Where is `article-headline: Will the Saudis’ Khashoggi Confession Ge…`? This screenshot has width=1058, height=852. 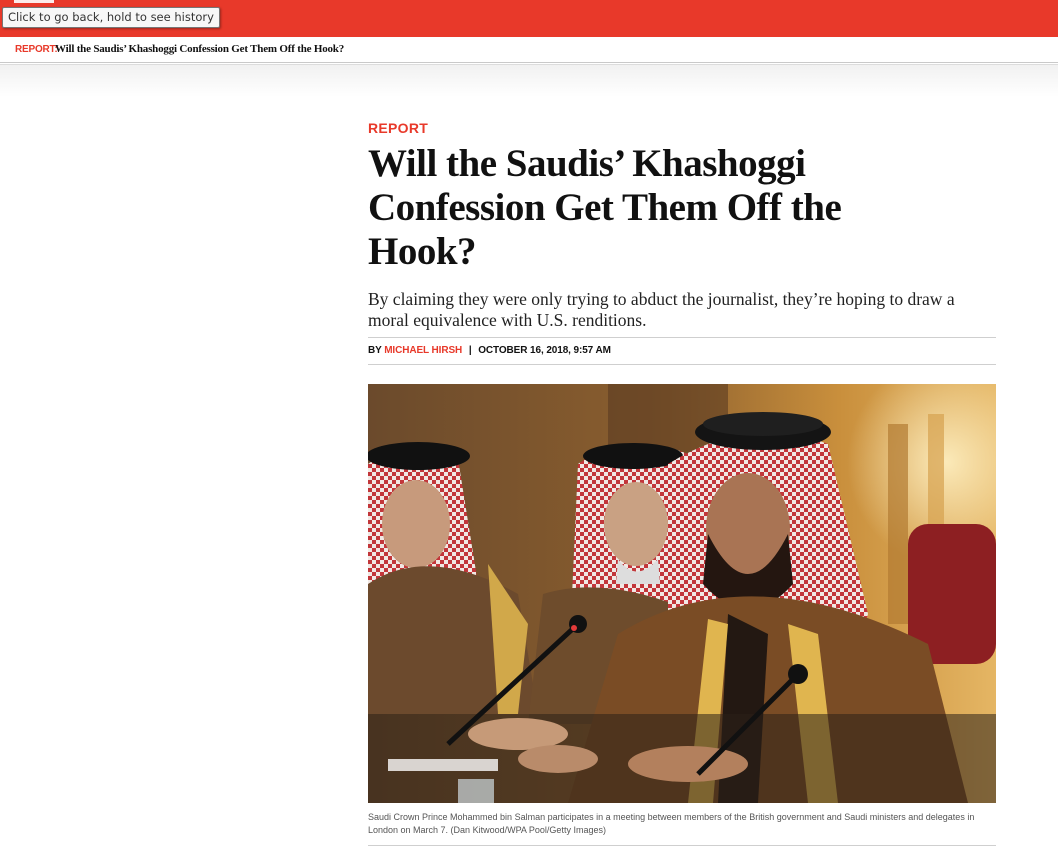 article-headline: Will the Saudis’ Khashoggi Confession Ge… is located at coordinates (605, 207).